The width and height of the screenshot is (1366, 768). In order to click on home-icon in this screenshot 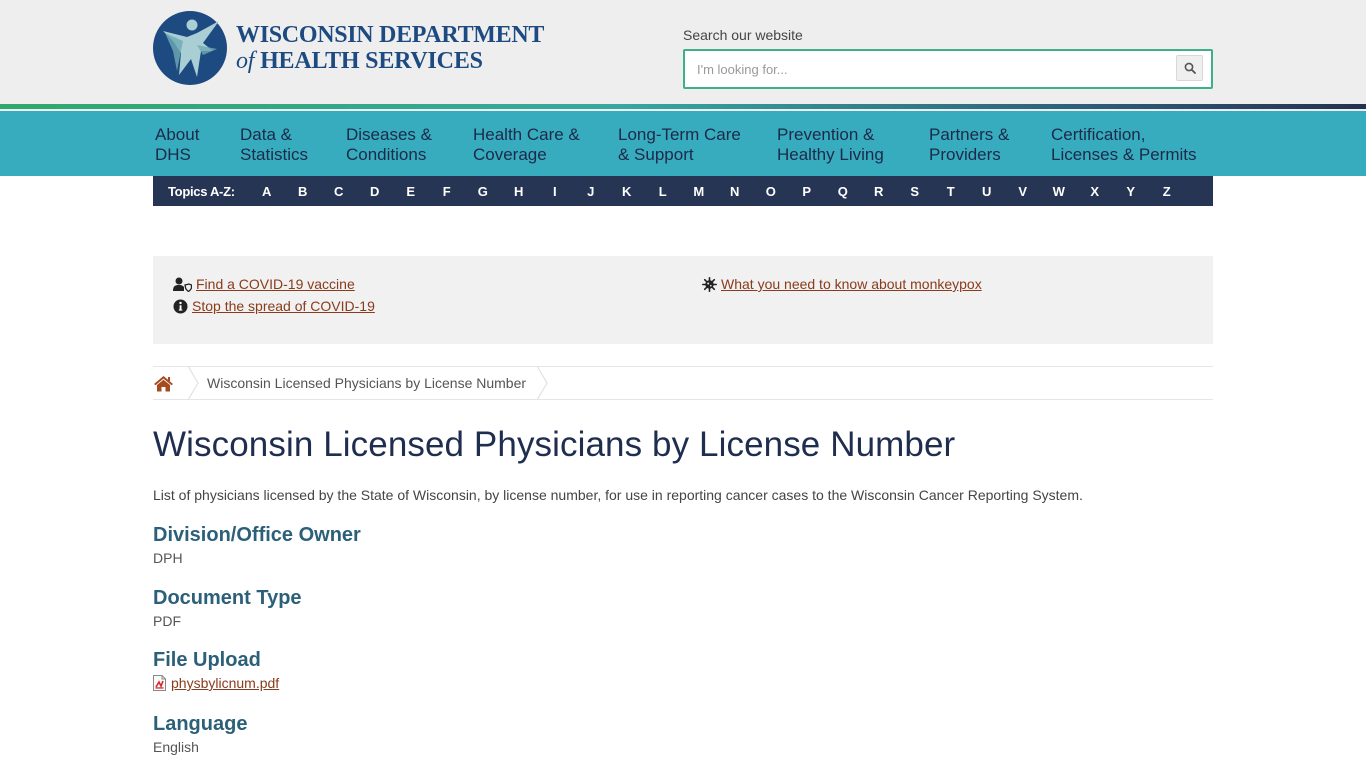, I will do `click(163, 383)`.